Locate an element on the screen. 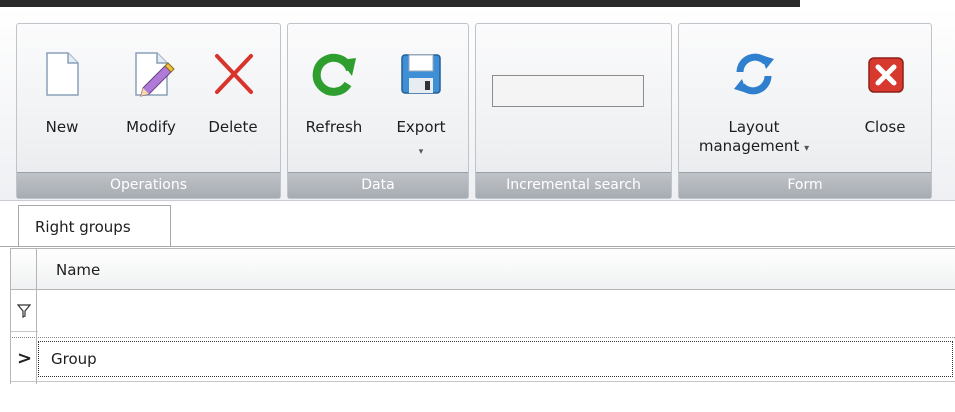 This screenshot has height=412, width=955. grid-filter-row is located at coordinates (482, 311).